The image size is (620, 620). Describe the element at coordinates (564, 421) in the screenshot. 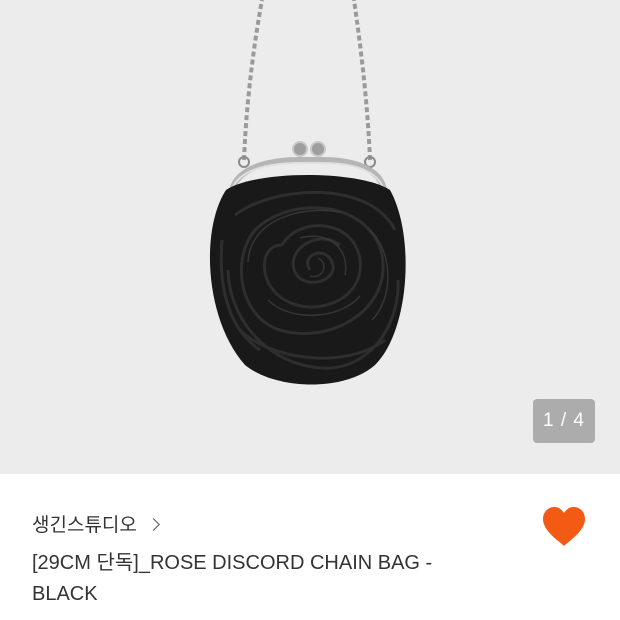

I see `image-counter: 1 / 4` at that location.